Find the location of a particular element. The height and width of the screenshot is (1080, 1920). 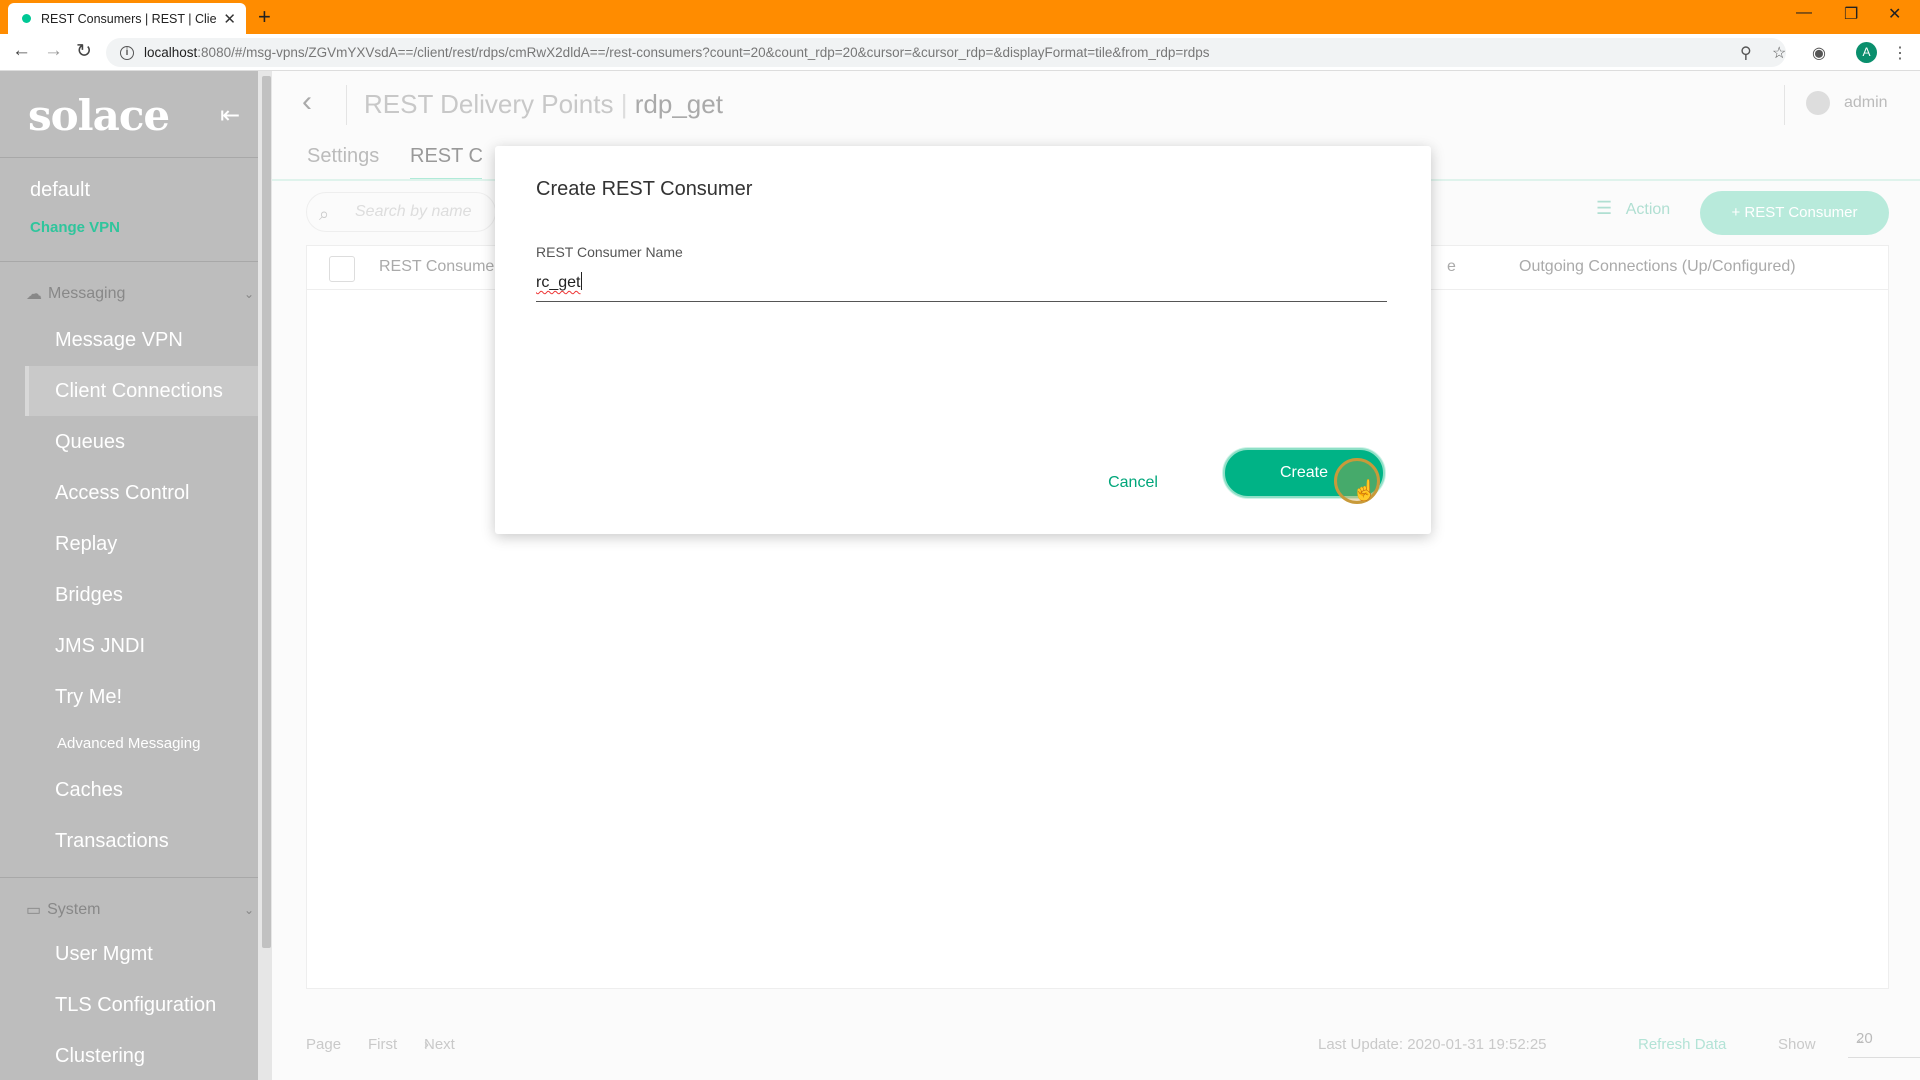

sidebar-item-try-me: Try Me! is located at coordinates (141, 697).